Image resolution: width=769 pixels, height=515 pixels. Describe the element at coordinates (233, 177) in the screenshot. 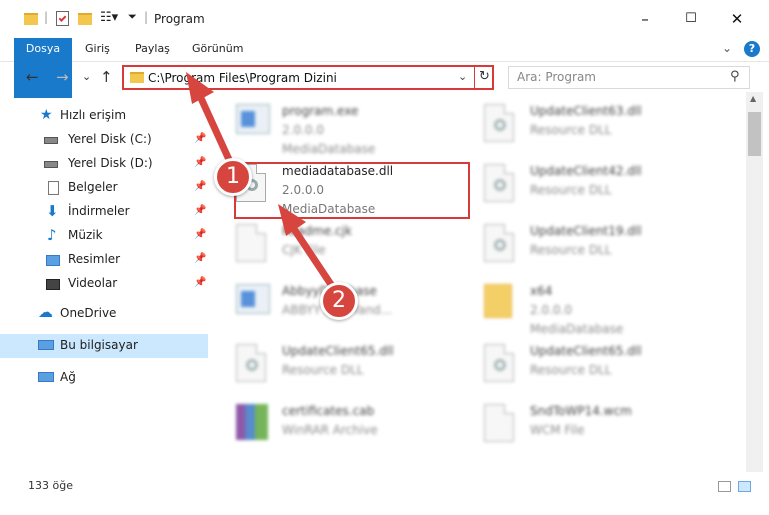

I see `step-1-badge: 1` at that location.